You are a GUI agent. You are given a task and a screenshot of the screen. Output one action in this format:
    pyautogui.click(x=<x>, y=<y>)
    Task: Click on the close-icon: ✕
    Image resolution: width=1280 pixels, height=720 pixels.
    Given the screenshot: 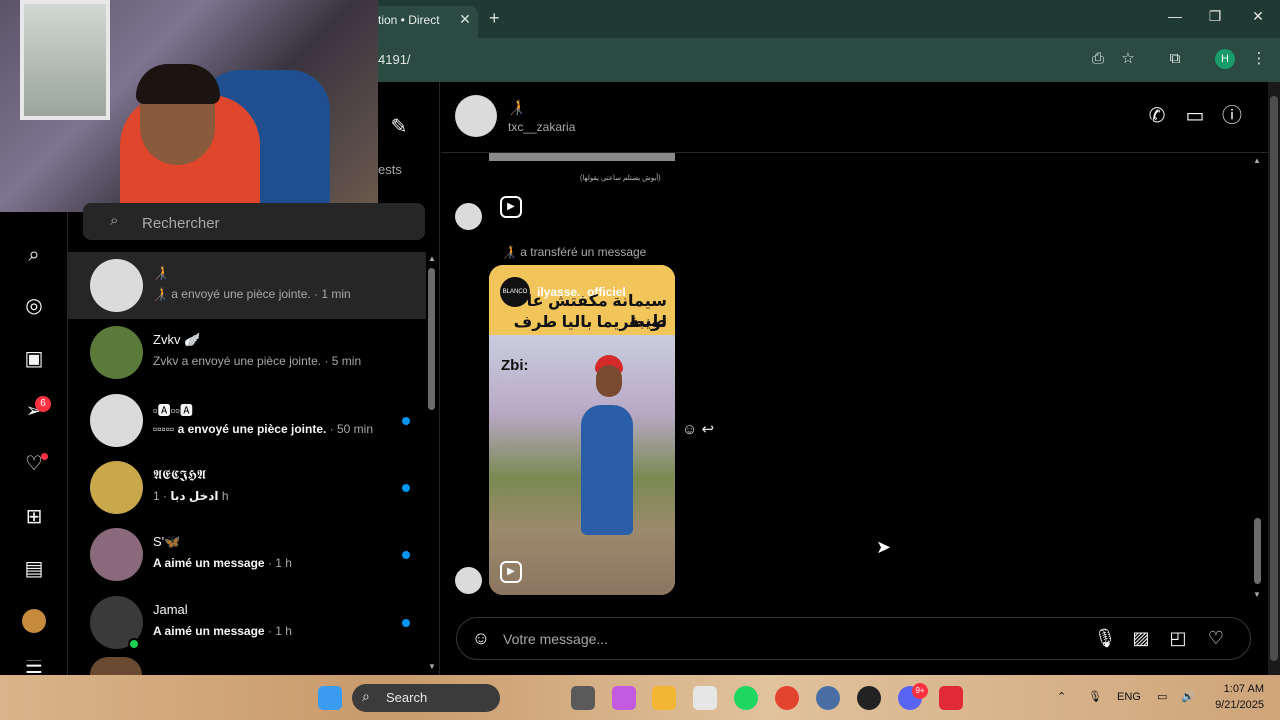 What is the action you would take?
    pyautogui.click(x=1258, y=16)
    